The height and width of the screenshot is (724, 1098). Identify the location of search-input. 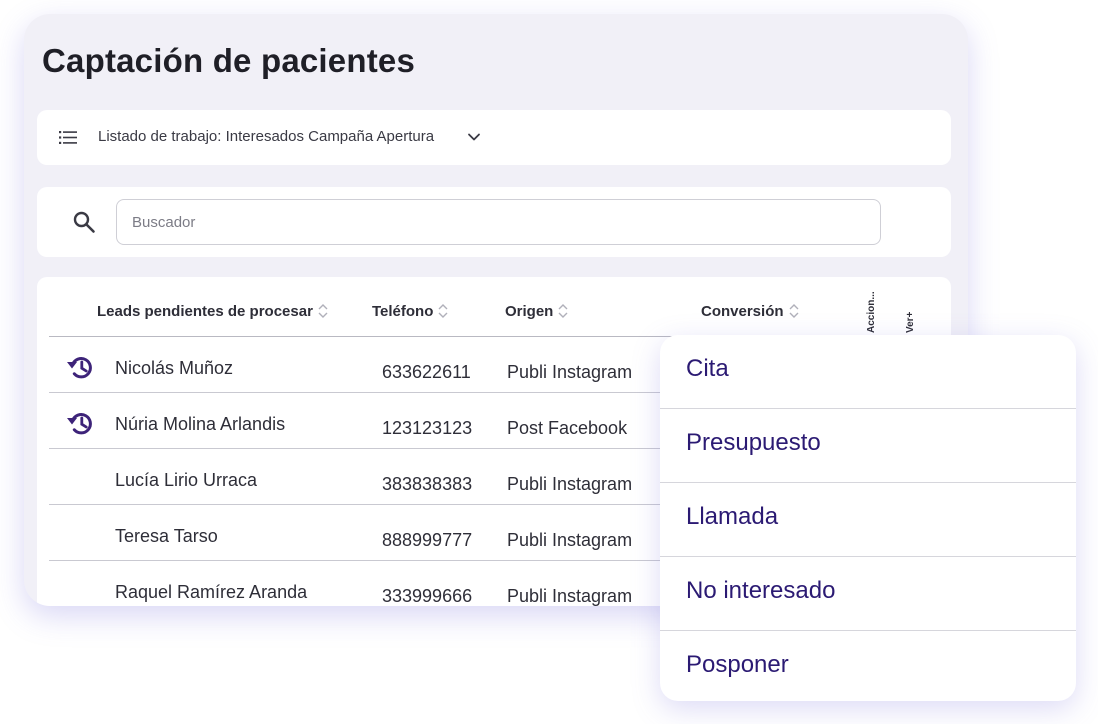
(498, 222).